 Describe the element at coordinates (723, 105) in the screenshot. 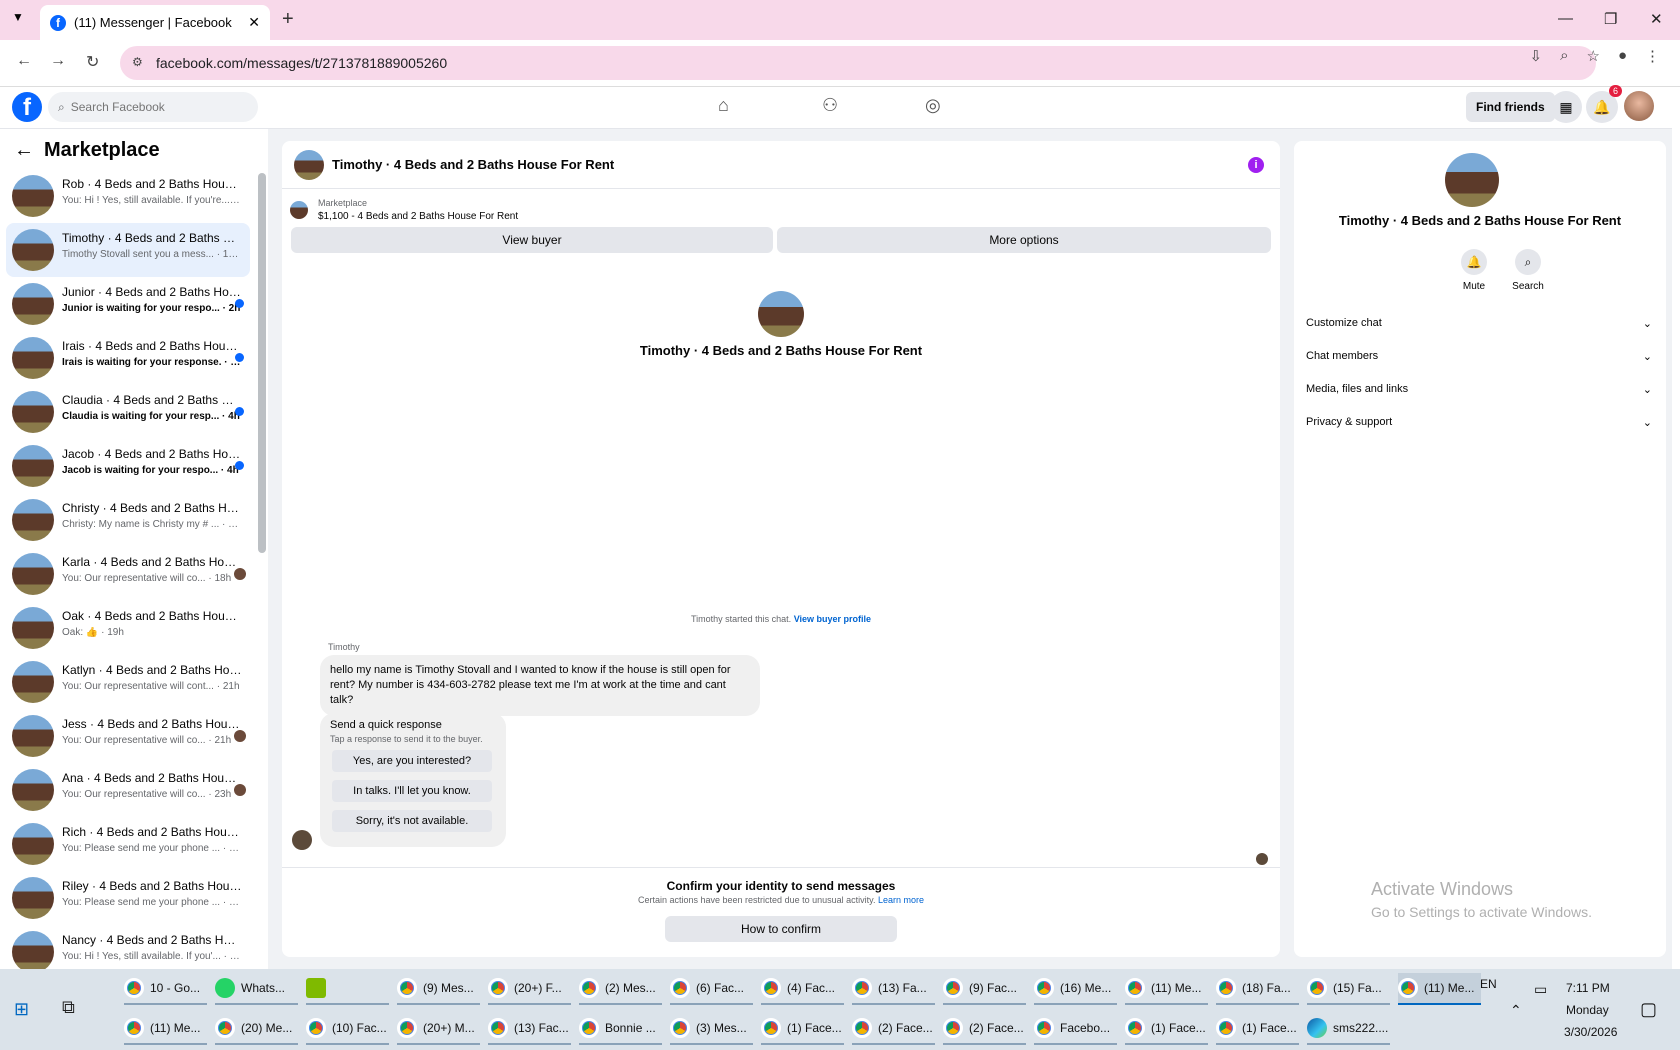

I see `home-icon: ⌂` at that location.